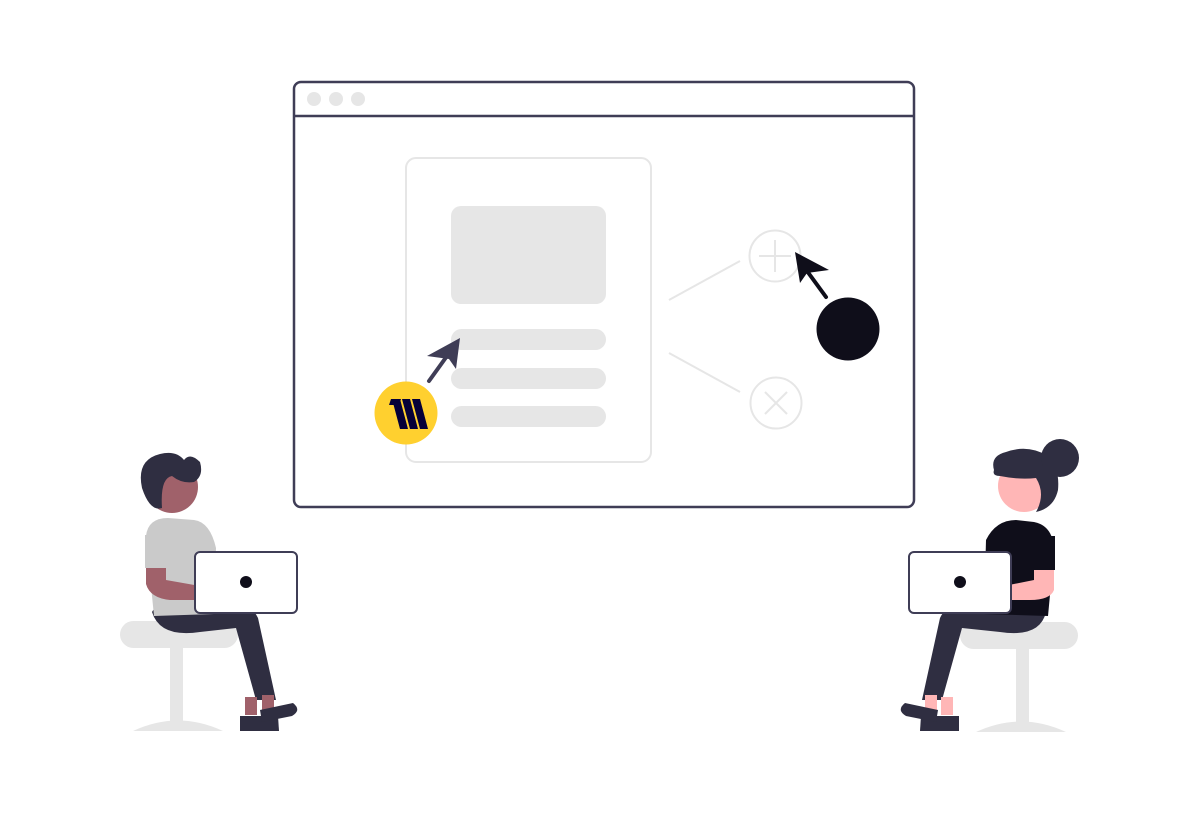 The image size is (1199, 813). Describe the element at coordinates (1021, 726) in the screenshot. I see `right-stool-base` at that location.